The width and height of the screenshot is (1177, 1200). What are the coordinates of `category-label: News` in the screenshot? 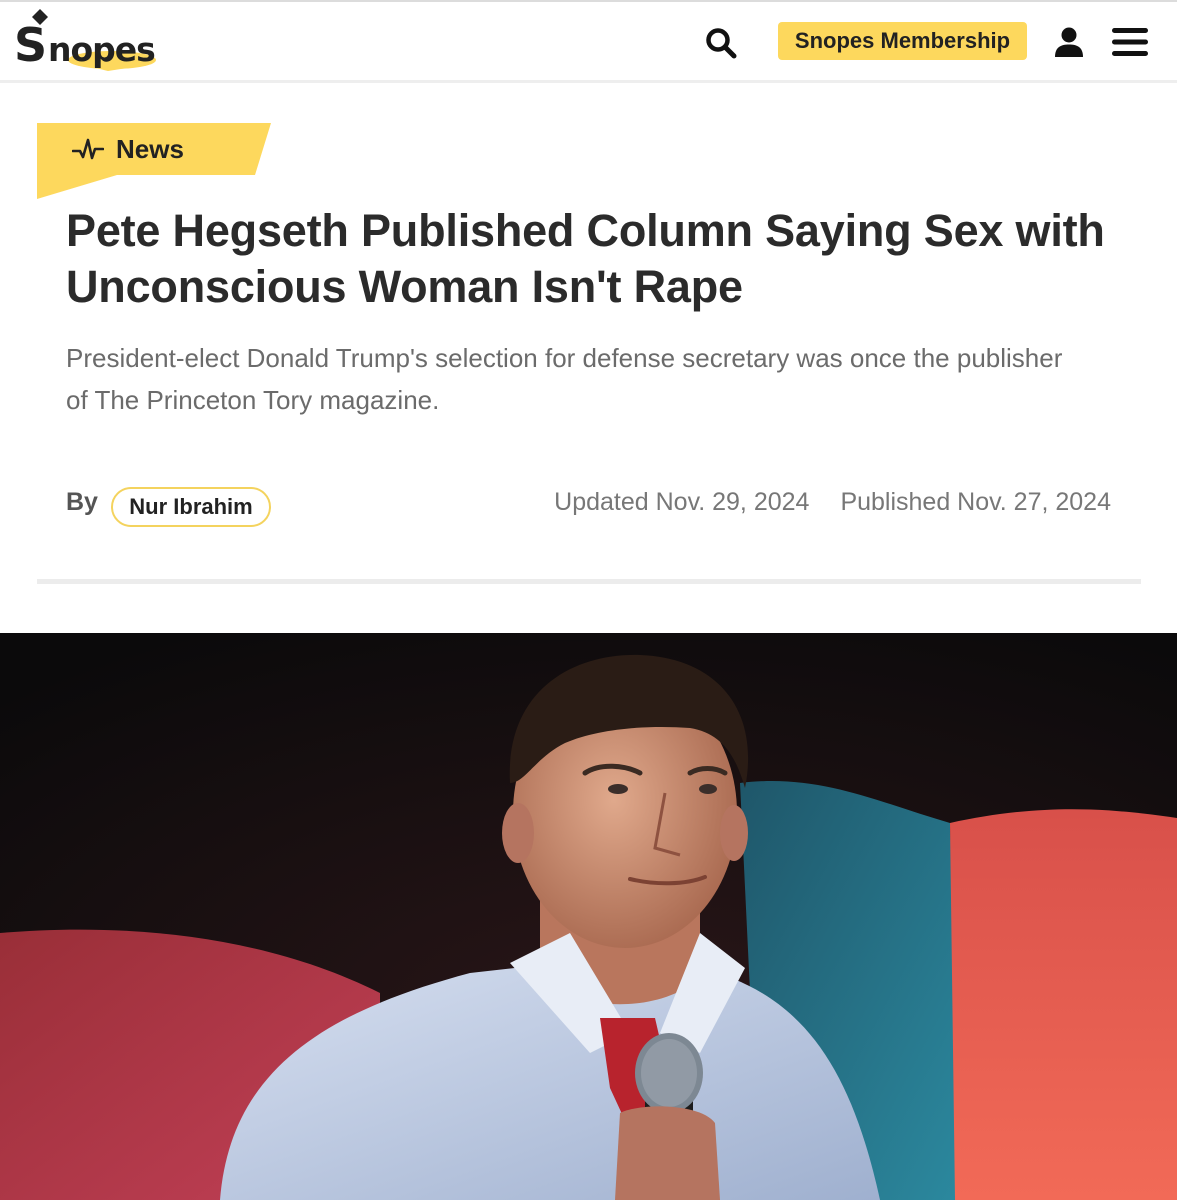 It's located at (150, 148).